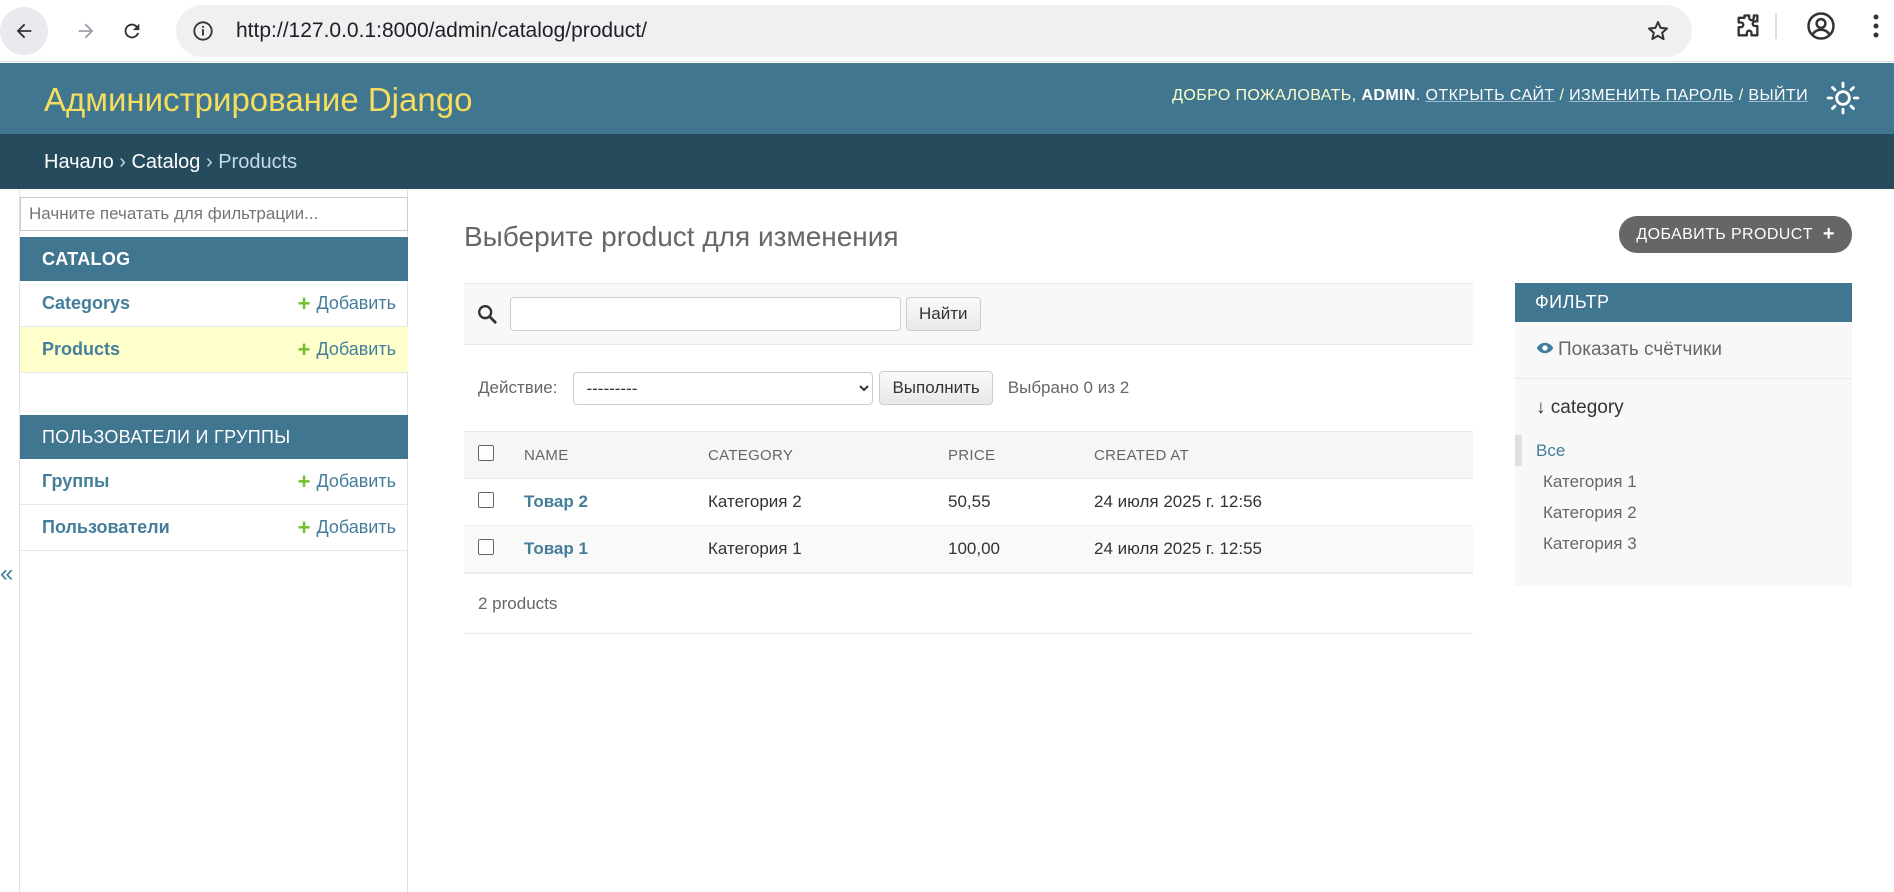  I want to click on eye-icon, so click(1545, 350).